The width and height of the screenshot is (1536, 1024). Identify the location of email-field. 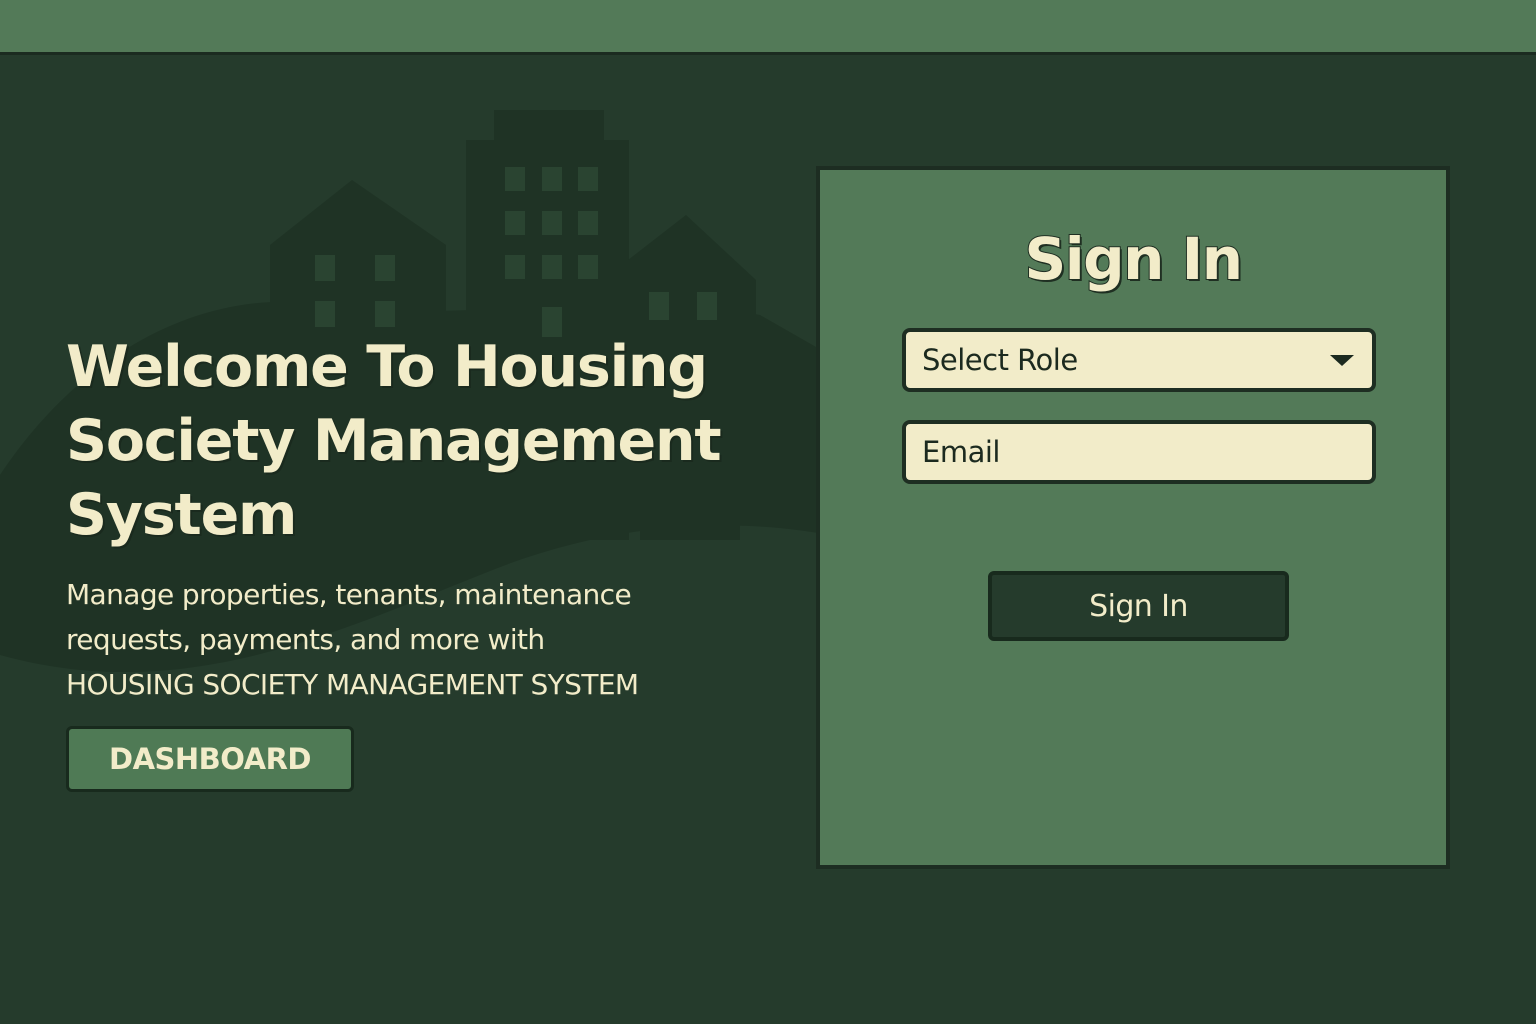
(1139, 452).